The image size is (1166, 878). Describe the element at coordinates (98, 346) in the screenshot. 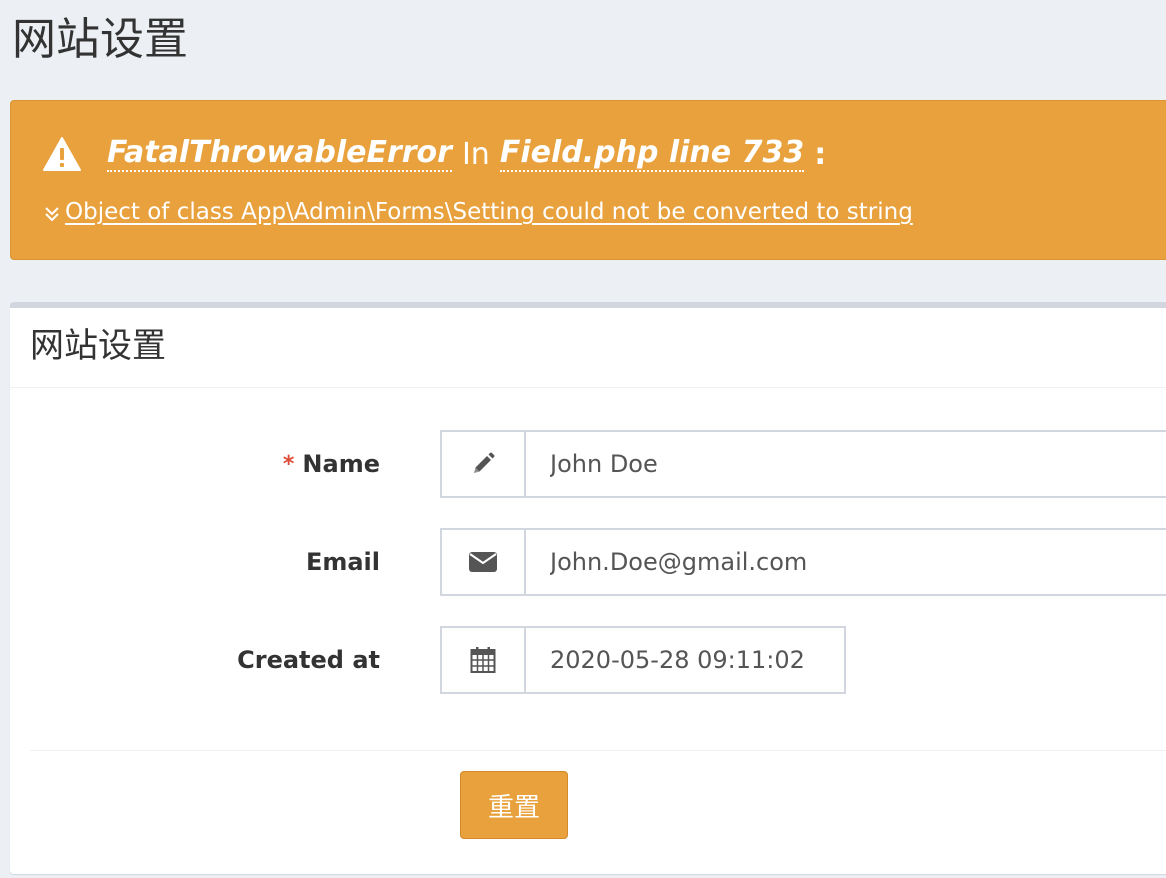

I see `box-title: 网站设置` at that location.